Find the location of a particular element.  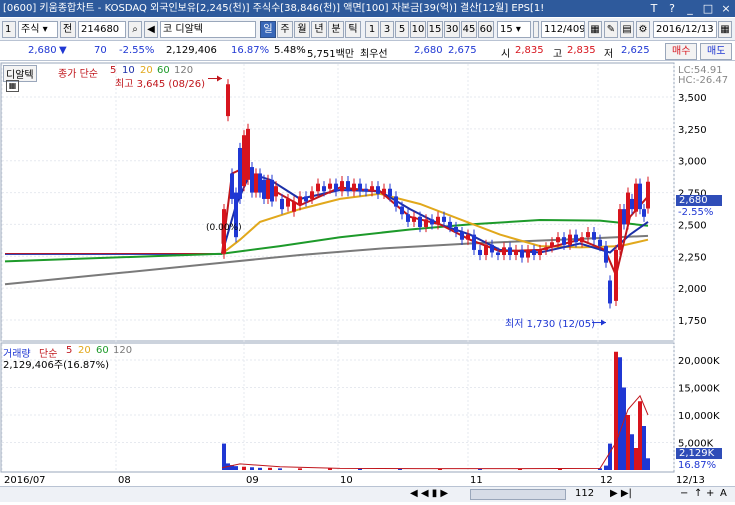

stock-code-input: 214680 is located at coordinates (102, 29).